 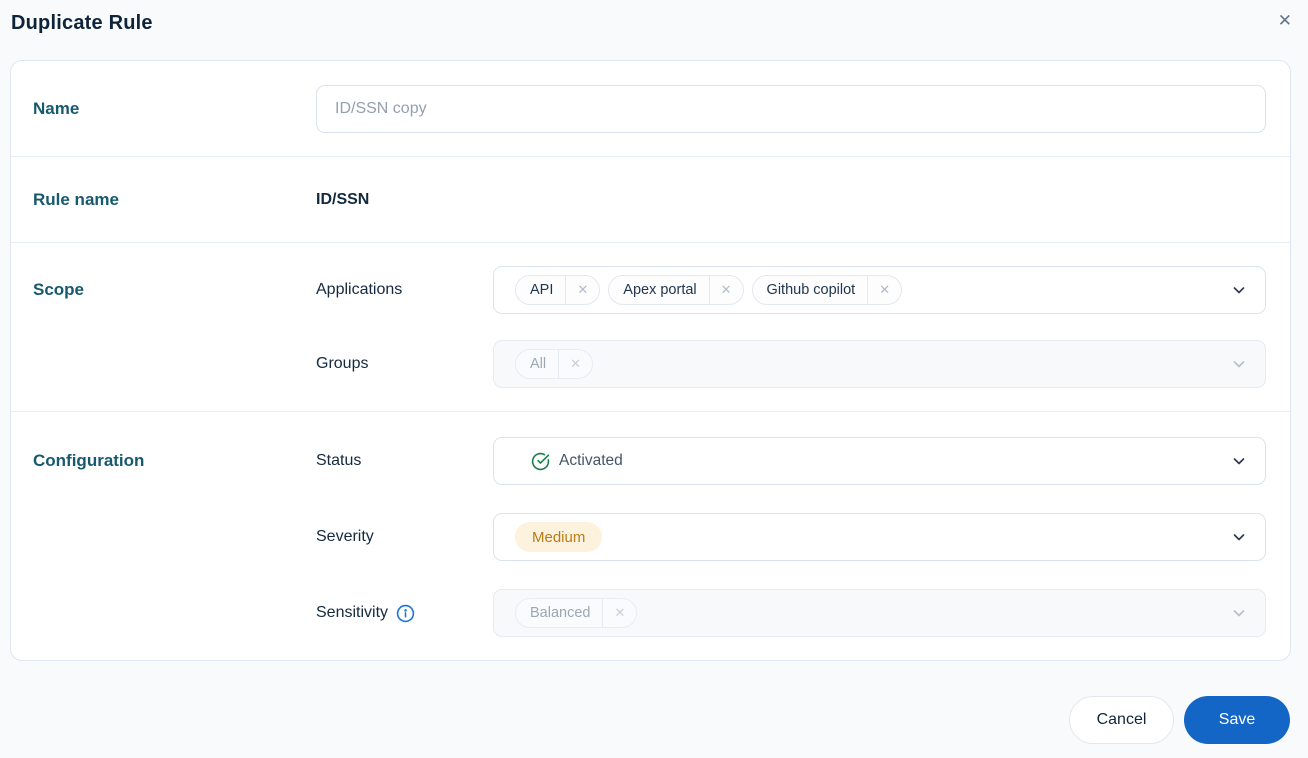 I want to click on severity-field-row: Severity Medium, so click(x=791, y=537).